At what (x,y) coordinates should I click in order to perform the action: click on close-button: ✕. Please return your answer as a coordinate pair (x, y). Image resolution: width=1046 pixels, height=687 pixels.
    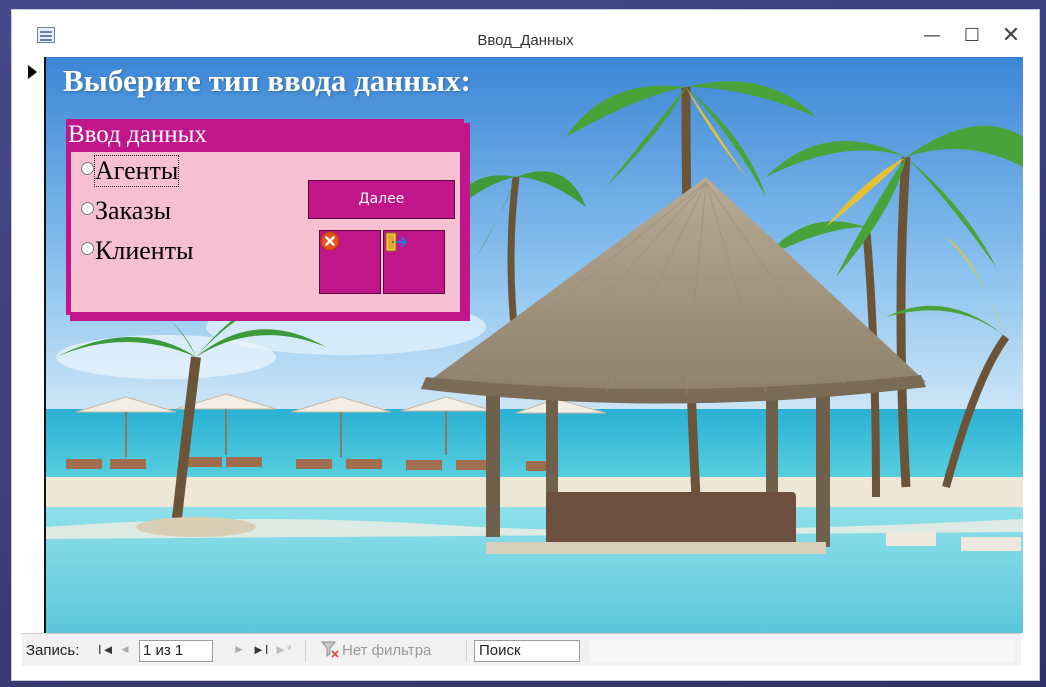
    Looking at the image, I should click on (1011, 36).